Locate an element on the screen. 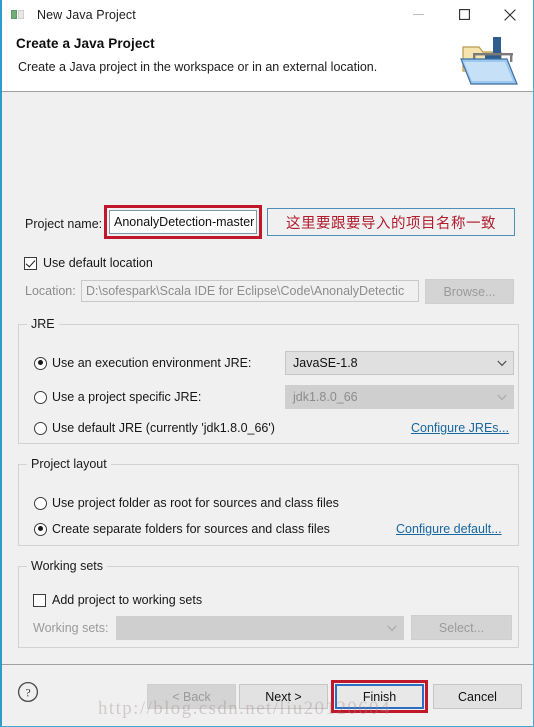 The width and height of the screenshot is (534, 727). java-project-icon is located at coordinates (18, 15).